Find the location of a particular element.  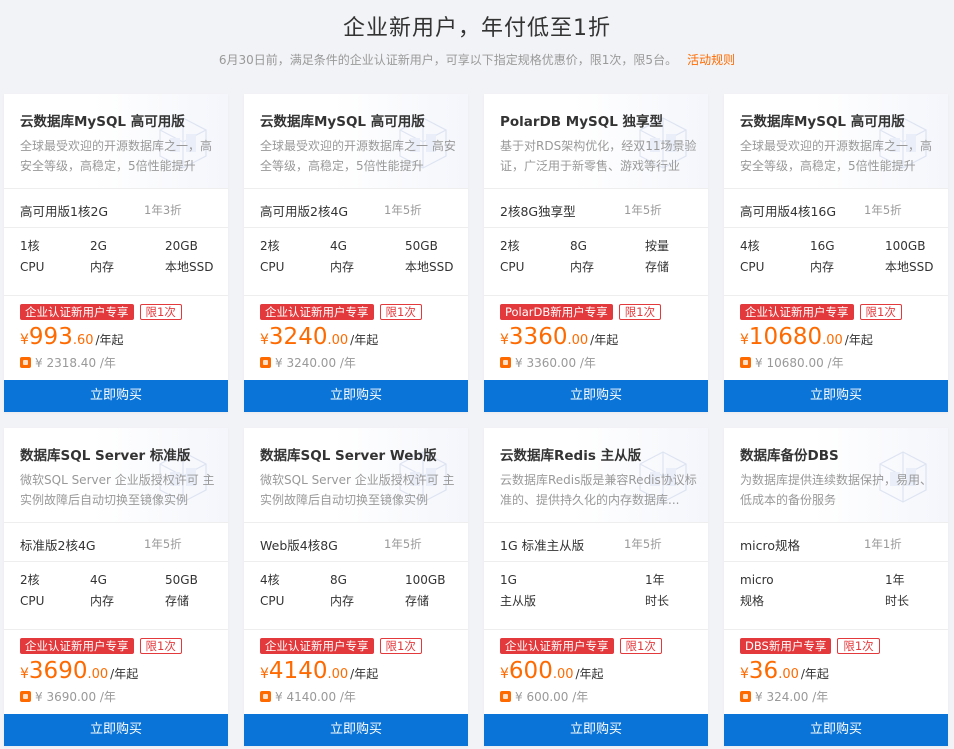

original-price: ¥ 4140.00 /年 is located at coordinates (308, 696).